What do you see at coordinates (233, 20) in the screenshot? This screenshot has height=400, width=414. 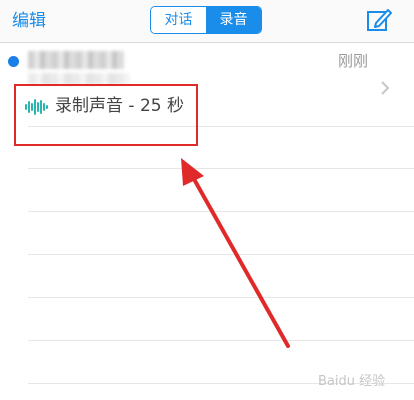 I see `tab-recordings: 录音` at bounding box center [233, 20].